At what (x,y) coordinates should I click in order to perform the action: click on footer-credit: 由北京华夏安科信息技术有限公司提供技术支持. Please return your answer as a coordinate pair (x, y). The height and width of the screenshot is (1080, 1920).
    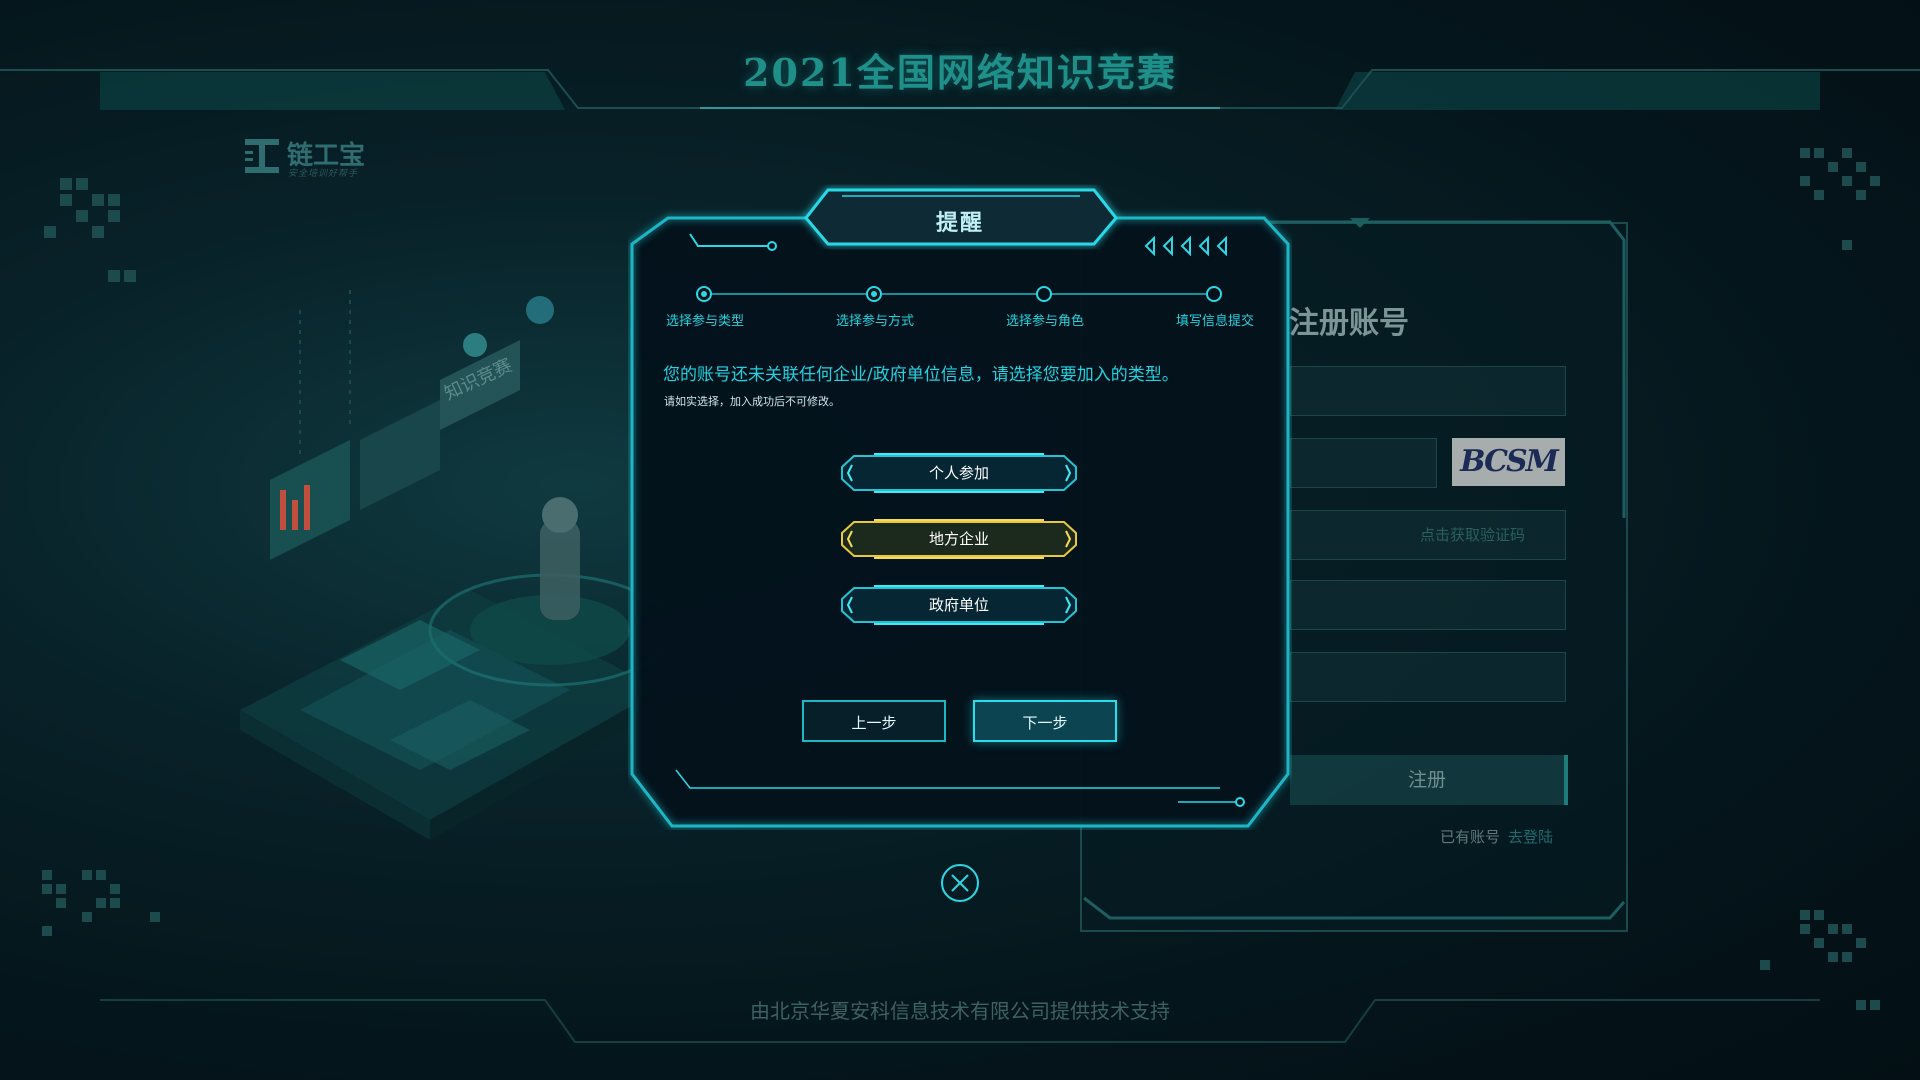
    Looking at the image, I should click on (960, 1011).